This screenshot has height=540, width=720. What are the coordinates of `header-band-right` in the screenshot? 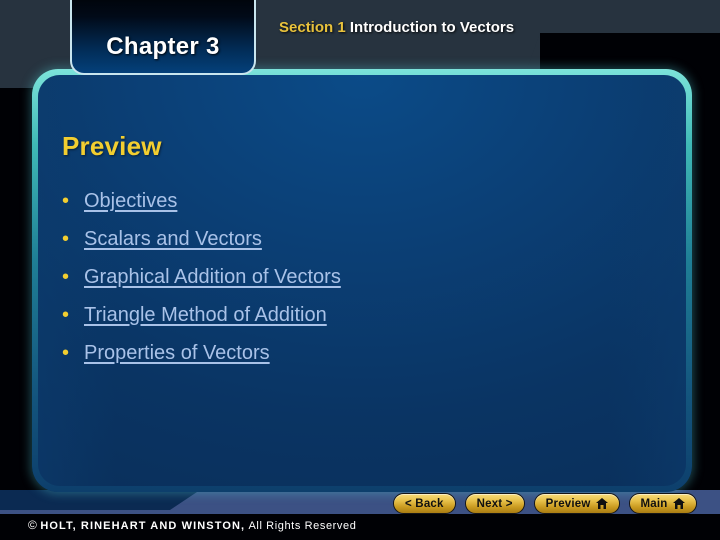 It's located at (630, 16).